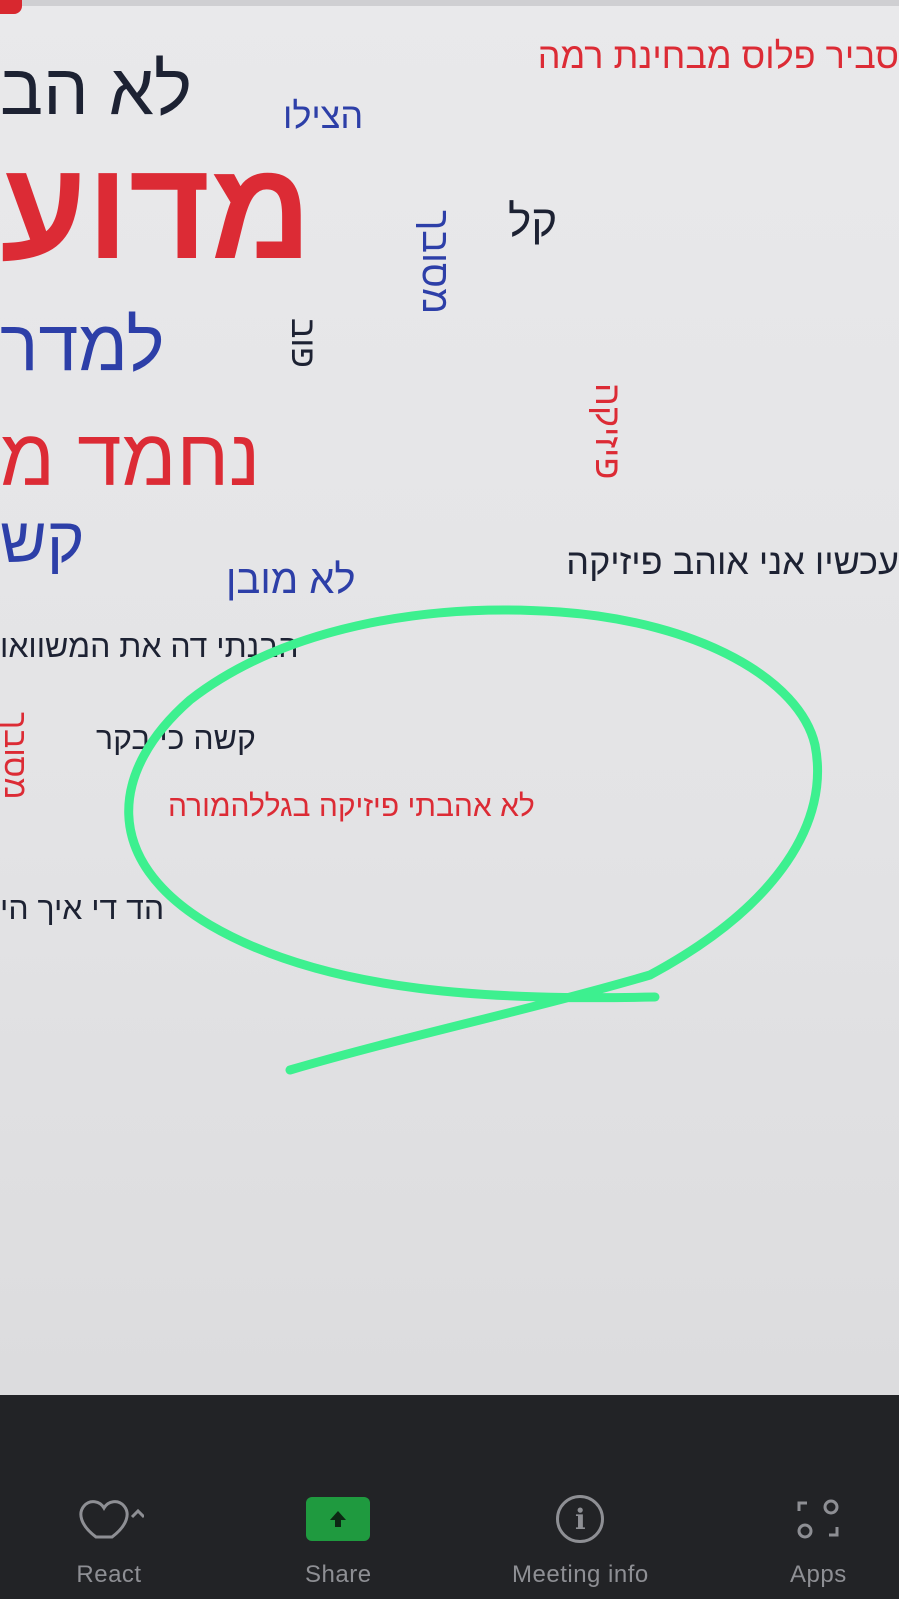 The height and width of the screenshot is (1599, 899). What do you see at coordinates (338, 1542) in the screenshot?
I see `share-button: Share` at bounding box center [338, 1542].